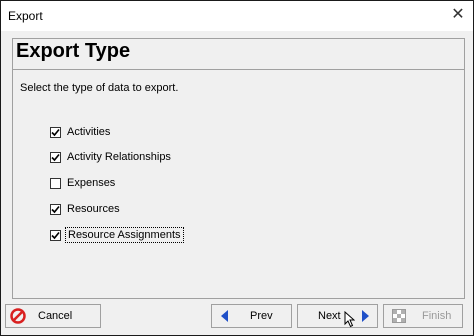 This screenshot has width=474, height=336. I want to click on finish-label: Finish, so click(437, 316).